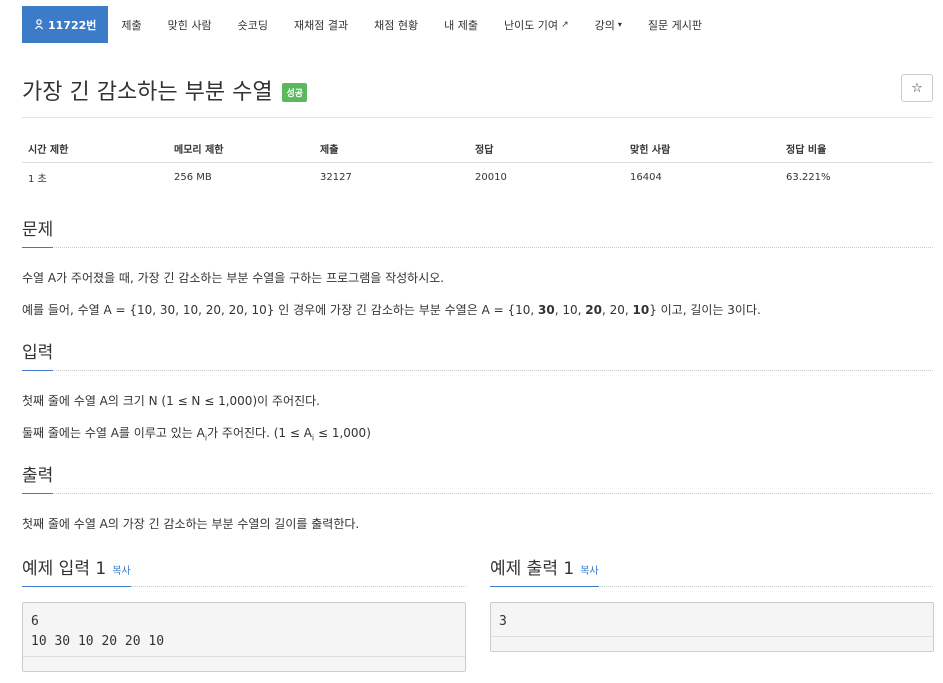  I want to click on value-accepted: 20010, so click(491, 177).